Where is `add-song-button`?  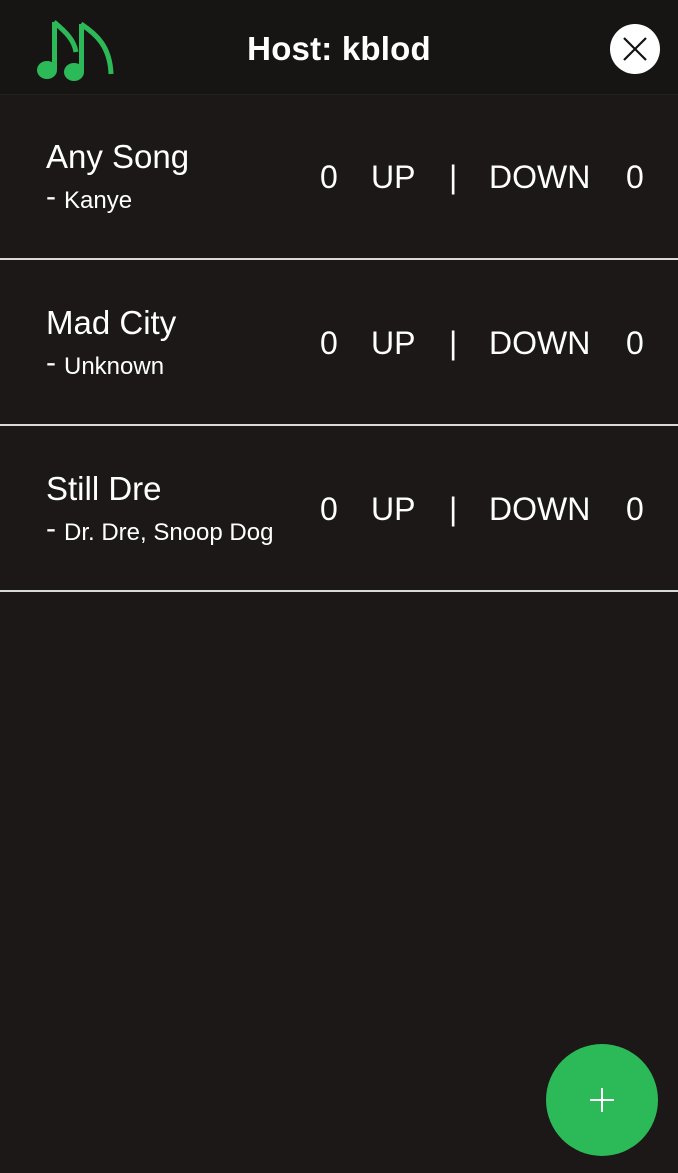
add-song-button is located at coordinates (602, 1100).